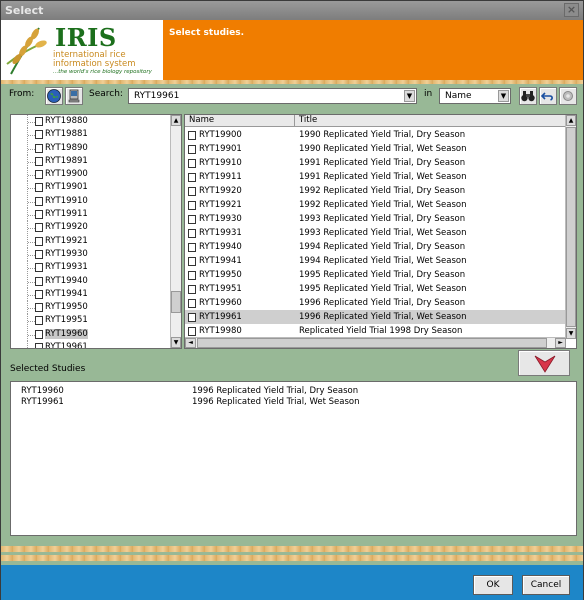  I want to click on column-name-header: Name, so click(240, 121).